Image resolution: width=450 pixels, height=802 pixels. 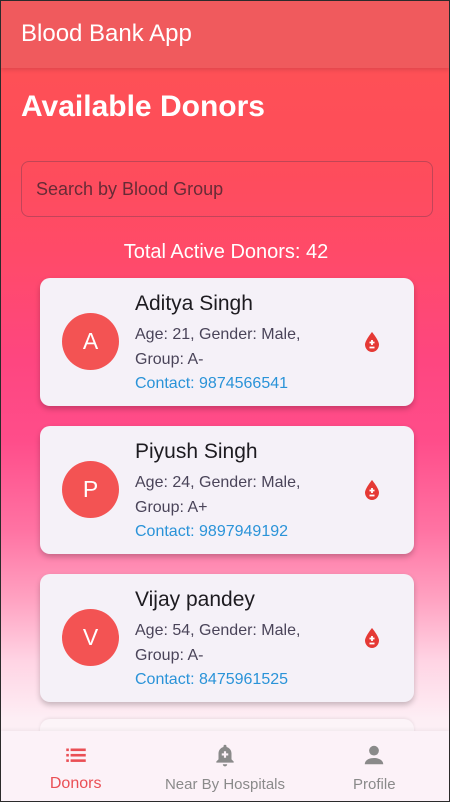 I want to click on nav-item-near-by-hospitals: Near By Hospitals, so click(x=224, y=766).